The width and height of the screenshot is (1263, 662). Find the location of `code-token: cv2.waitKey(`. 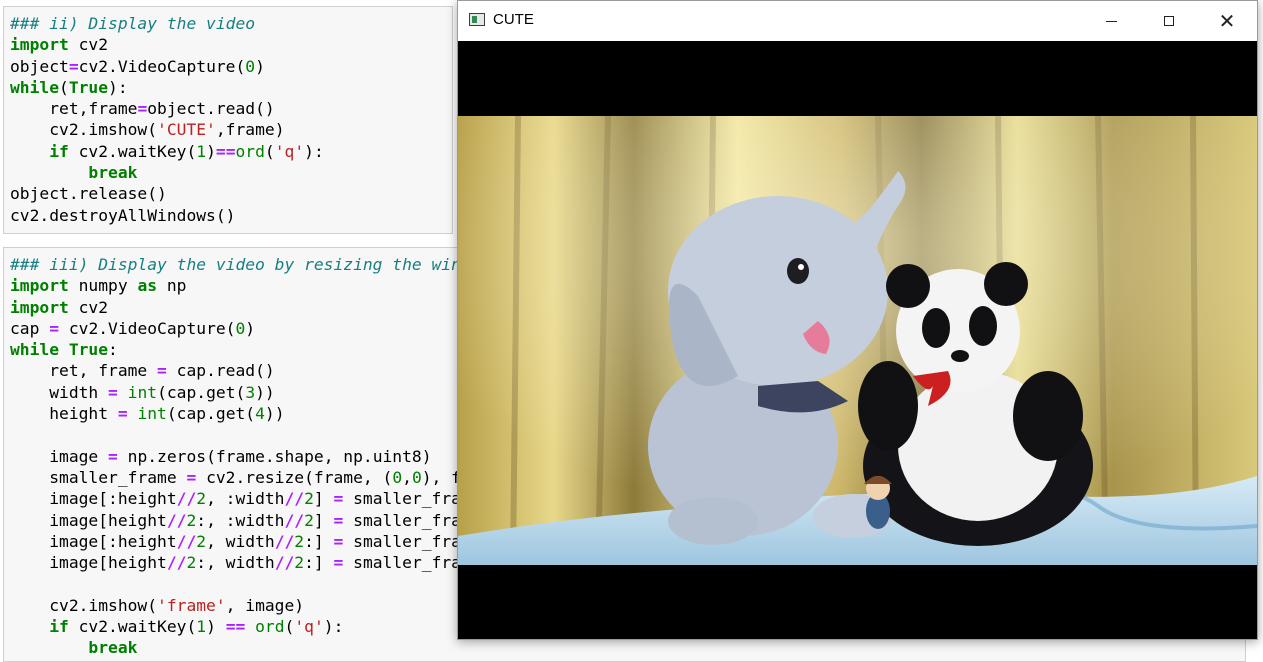

code-token: cv2.waitKey( is located at coordinates (132, 151).